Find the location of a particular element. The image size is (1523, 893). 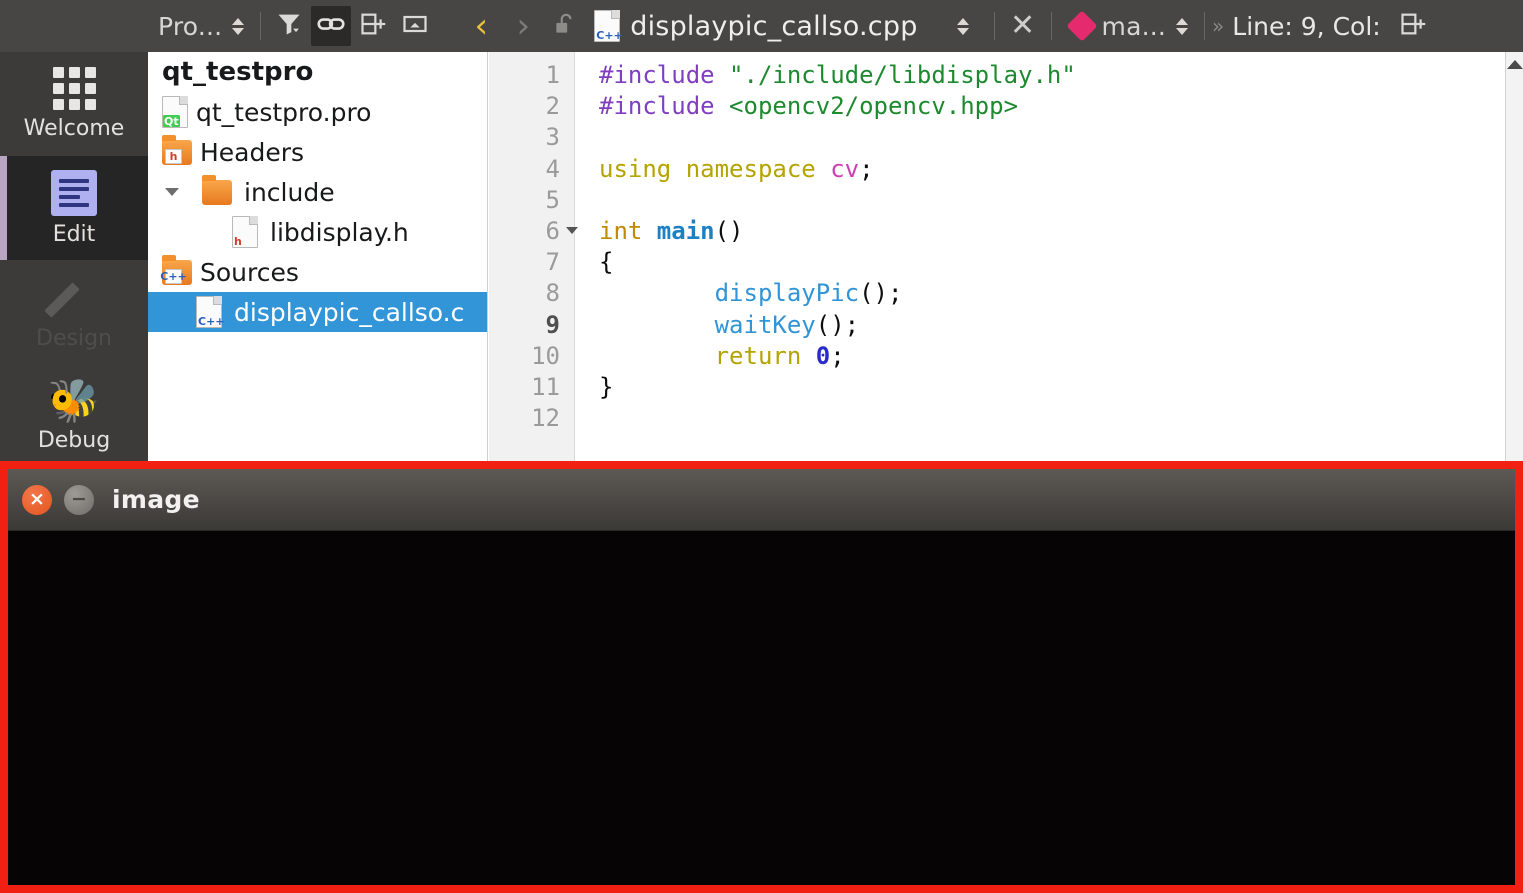

tree-node-label: libdisplay.h is located at coordinates (339, 232).